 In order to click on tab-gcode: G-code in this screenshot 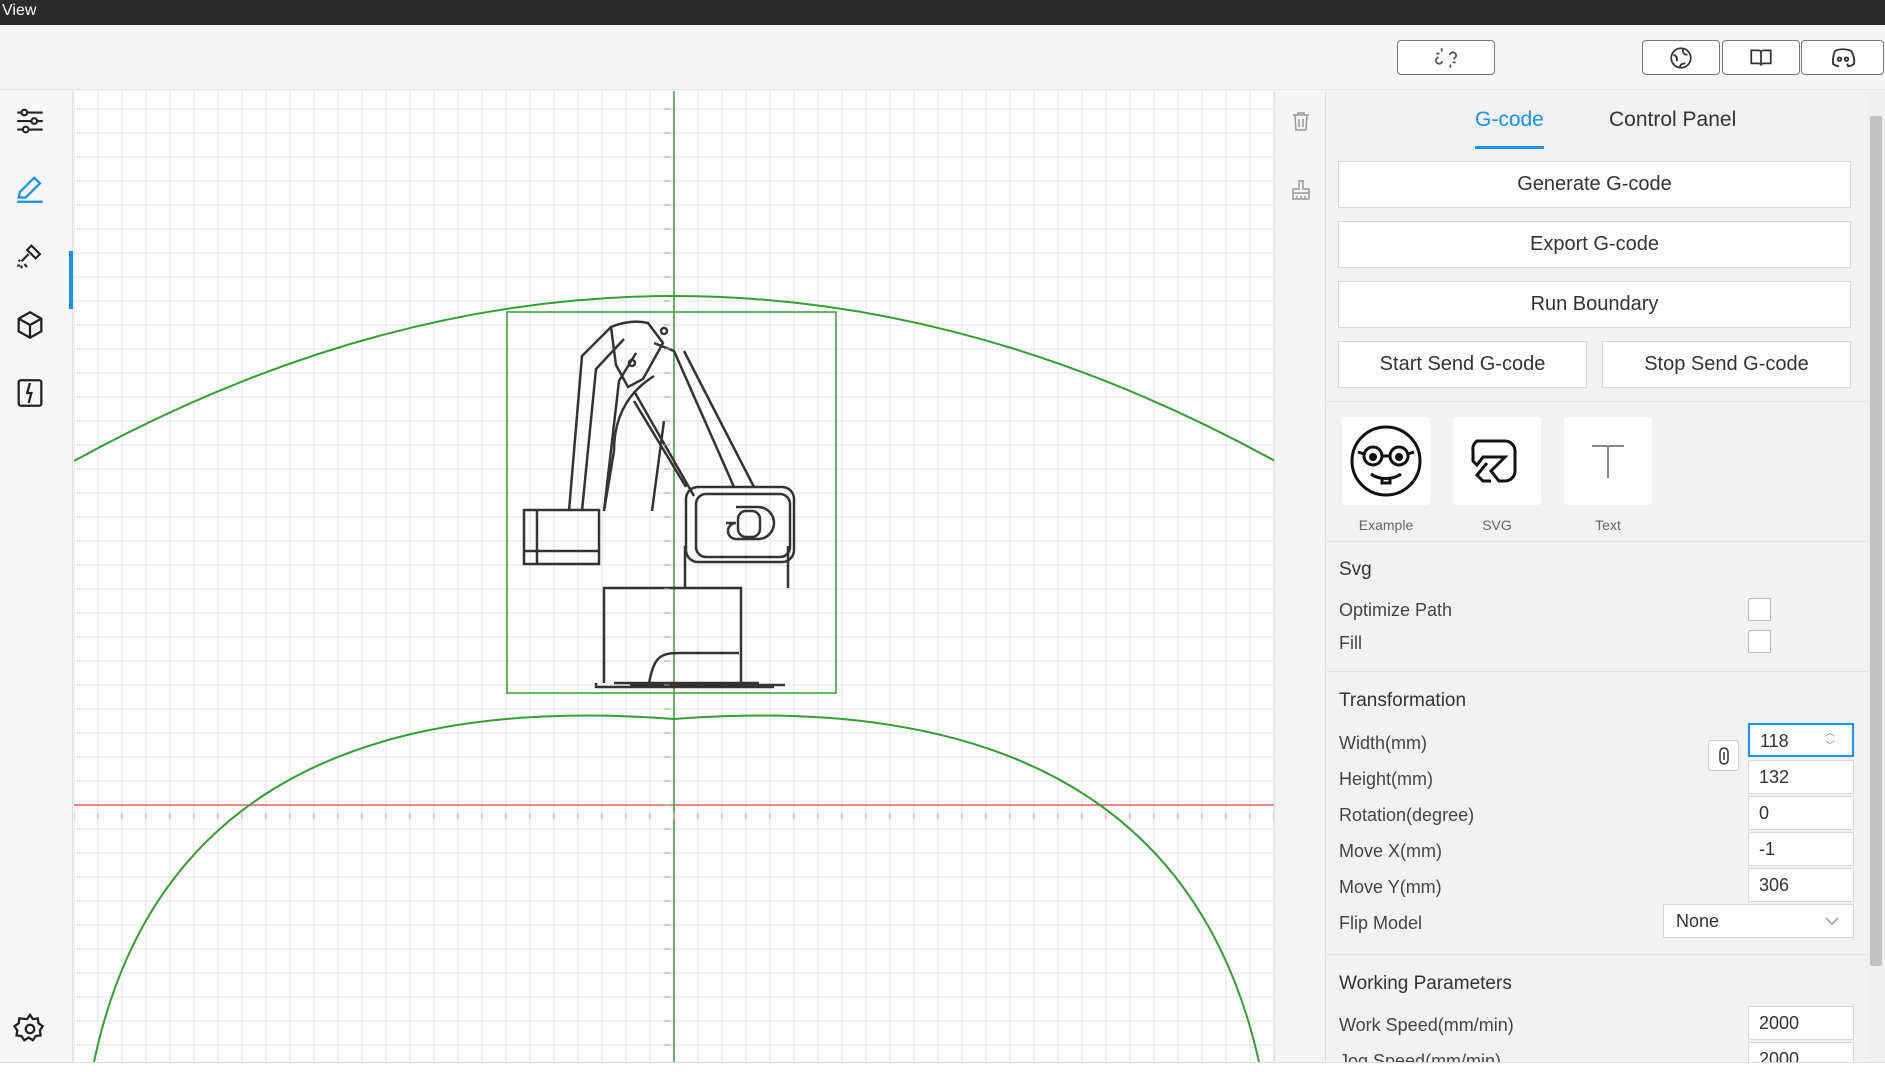, I will do `click(1509, 120)`.